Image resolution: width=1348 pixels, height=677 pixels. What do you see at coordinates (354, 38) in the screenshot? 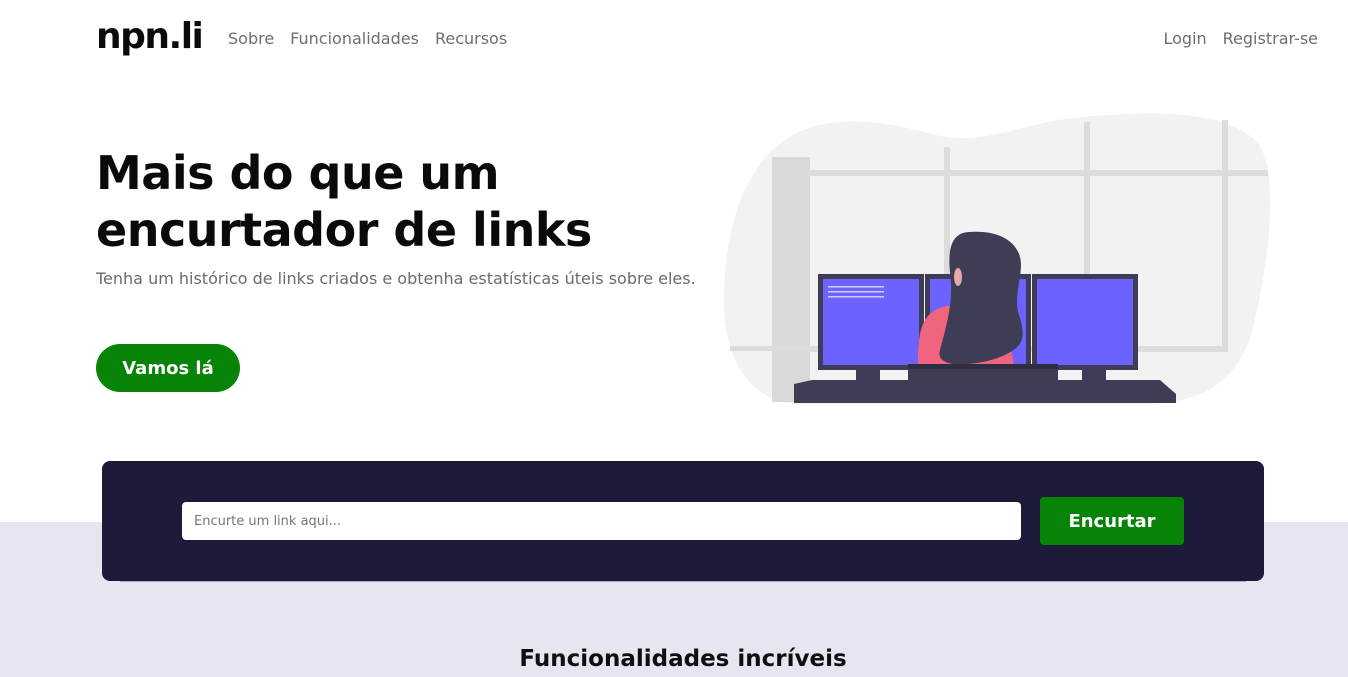
I see `nav-link-funcionalidades: Funcionalidades` at bounding box center [354, 38].